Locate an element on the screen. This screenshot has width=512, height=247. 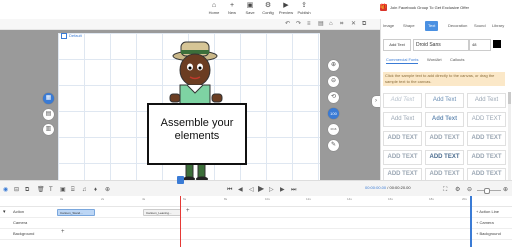
expand-icon: ▾ is located at coordinates (4, 212).